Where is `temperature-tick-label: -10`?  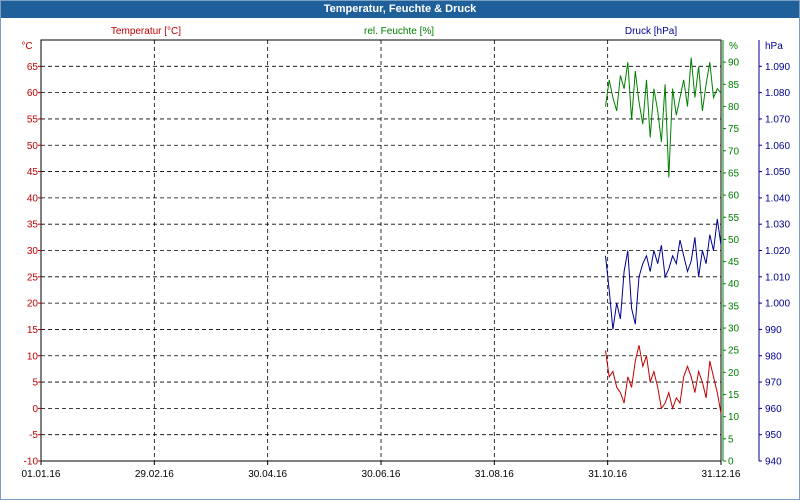 temperature-tick-label: -10 is located at coordinates (31, 462).